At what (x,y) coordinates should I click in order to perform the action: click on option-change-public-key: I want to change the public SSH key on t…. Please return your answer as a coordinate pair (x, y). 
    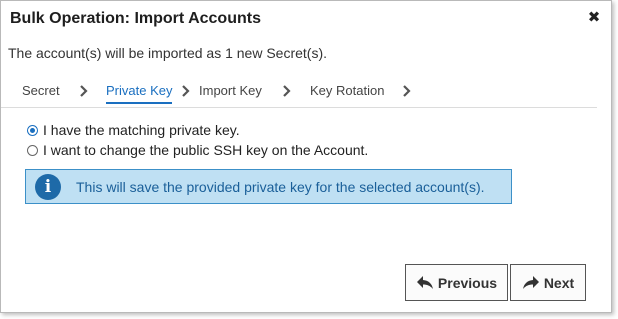
    Looking at the image, I should click on (197, 150).